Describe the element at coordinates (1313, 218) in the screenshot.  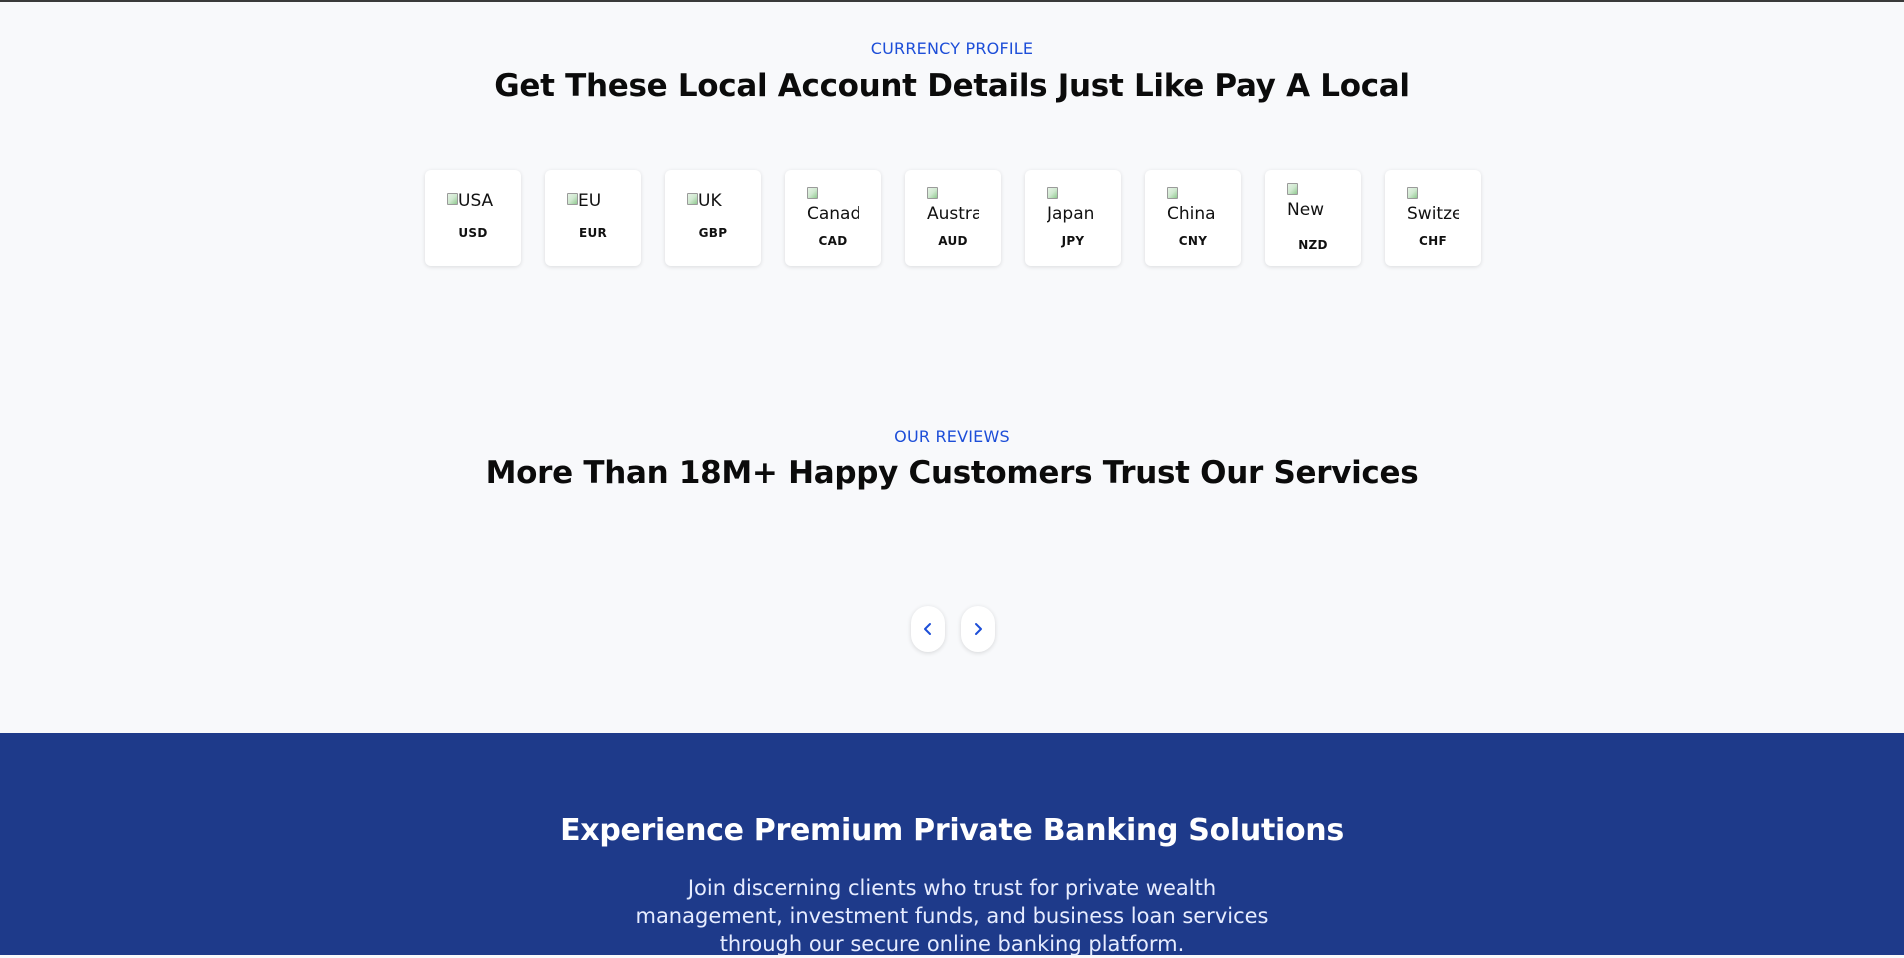
I see `currency-card-nzd: New Zeal NZD` at that location.